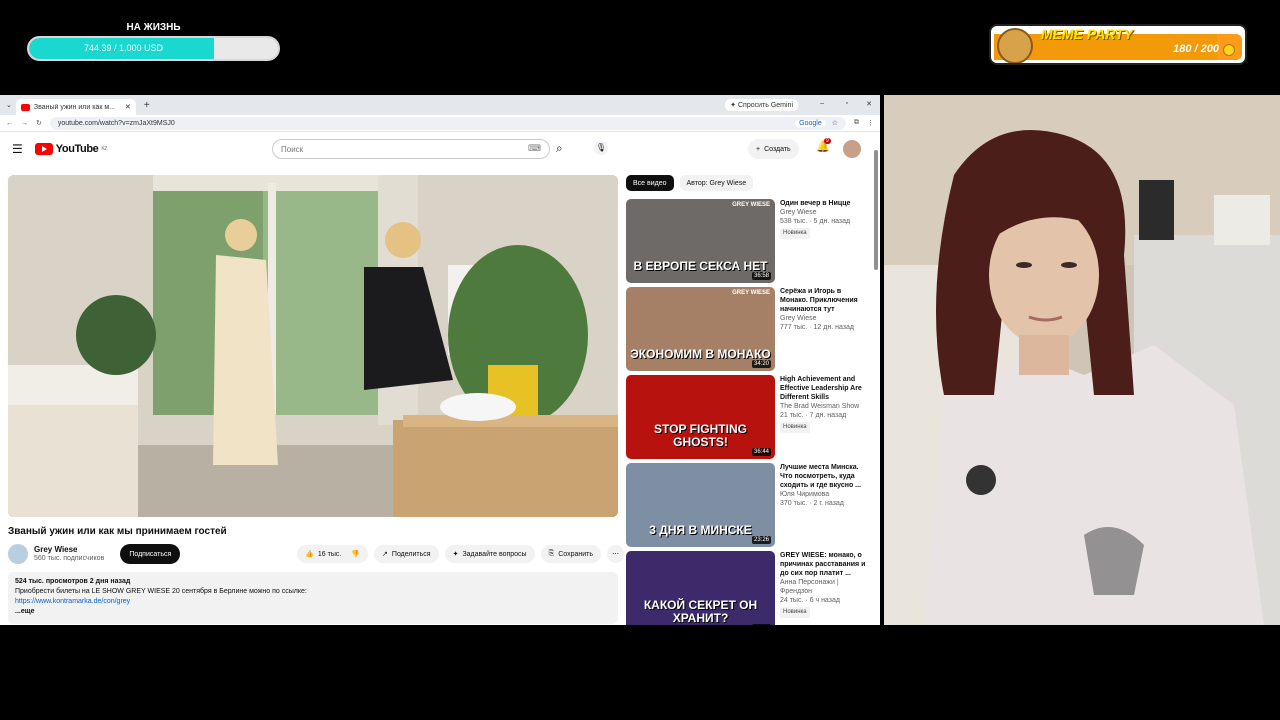 The height and width of the screenshot is (720, 1280). I want to click on minimize-icon: –, so click(822, 103).